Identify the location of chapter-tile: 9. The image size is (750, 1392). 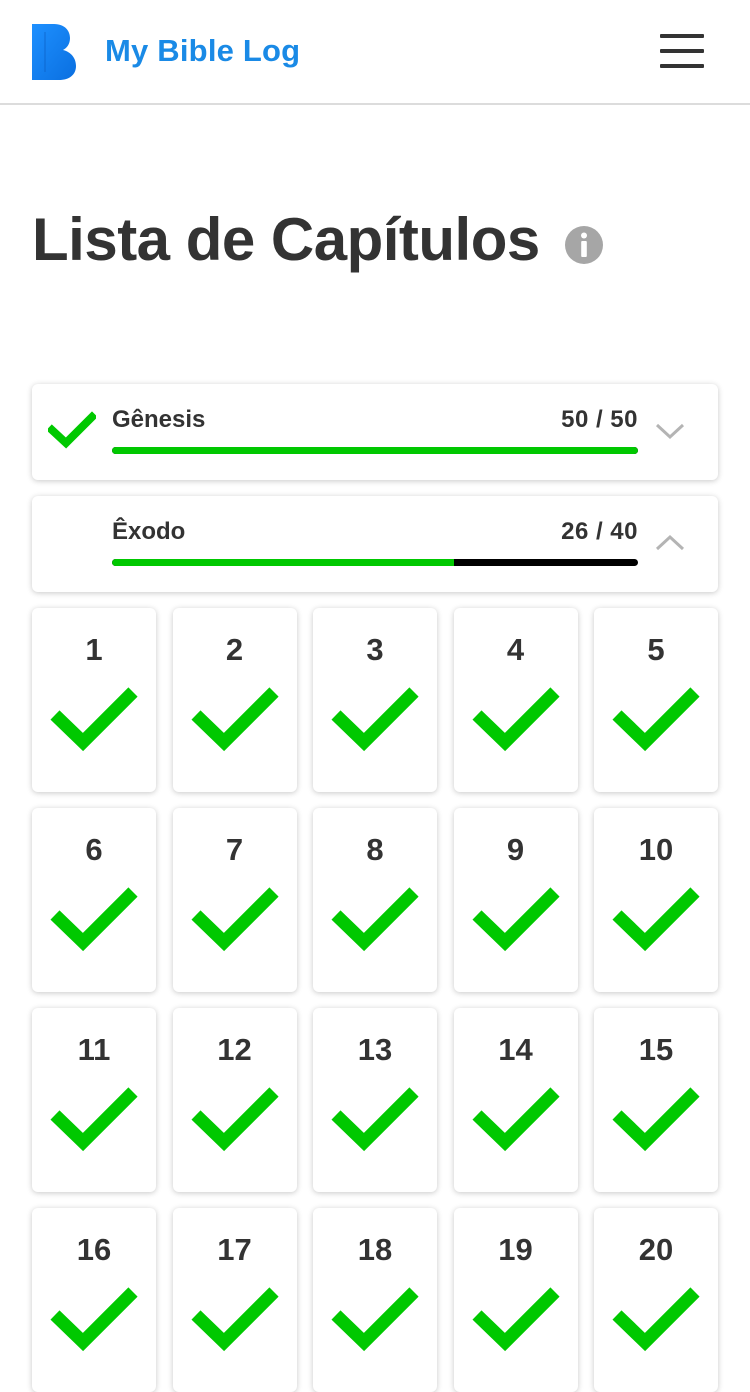
(515, 900).